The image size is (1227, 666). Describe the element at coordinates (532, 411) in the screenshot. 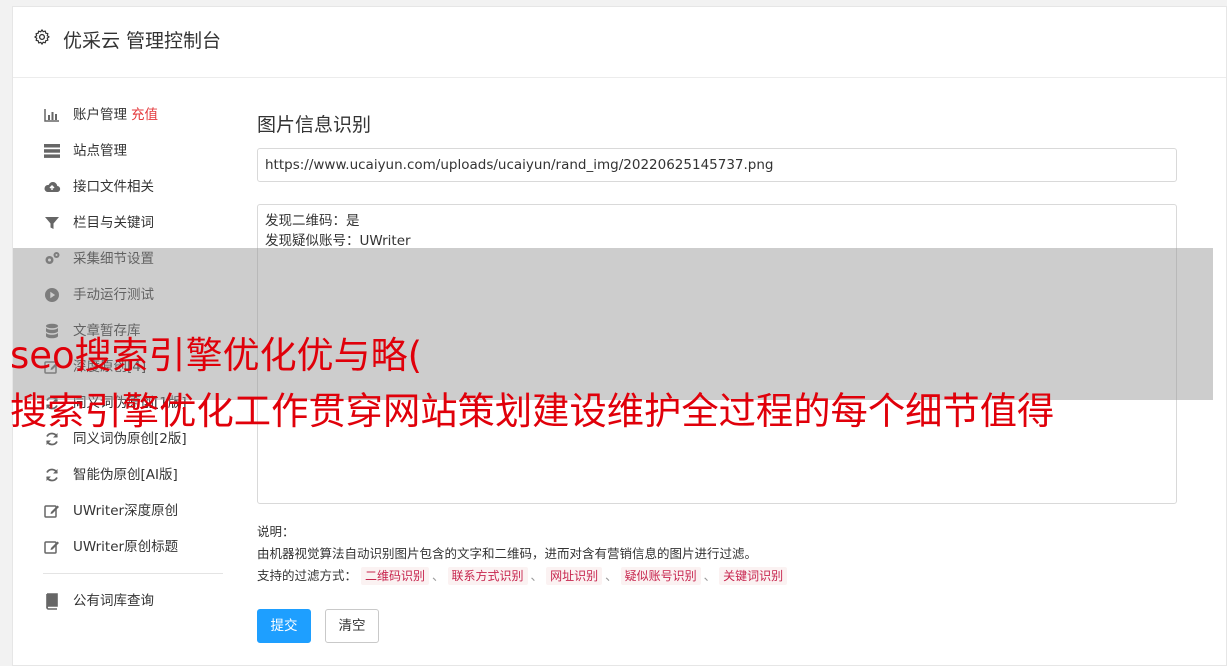

I see `overlay-subheadline: 搜索引擎优化工作贯穿网站策划建设维护全过程的每个细节值得` at that location.